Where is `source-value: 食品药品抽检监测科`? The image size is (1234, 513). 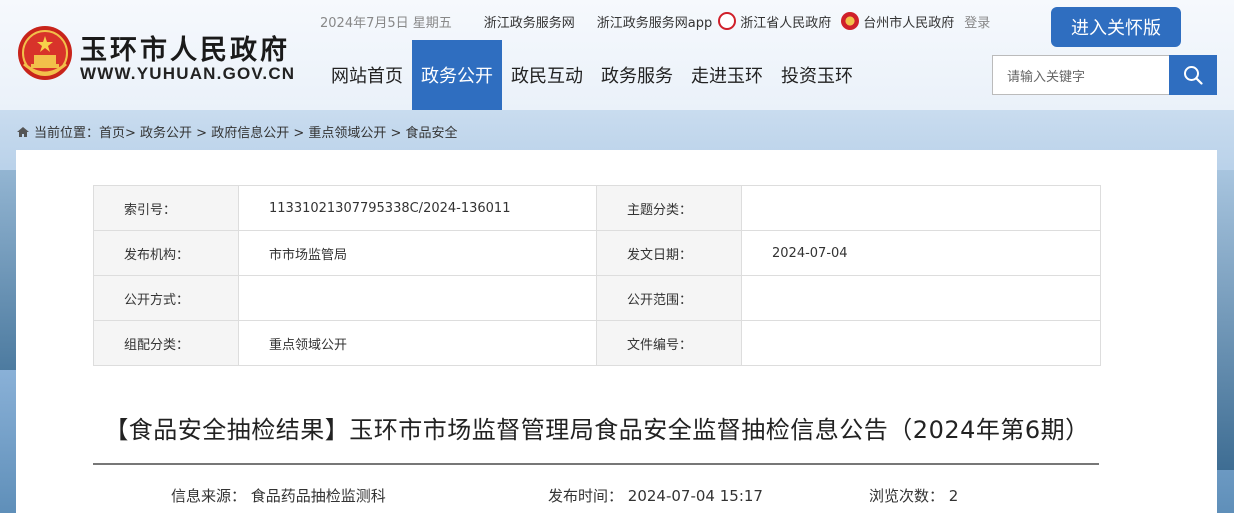
source-value: 食品药品抽检监测科 is located at coordinates (318, 496).